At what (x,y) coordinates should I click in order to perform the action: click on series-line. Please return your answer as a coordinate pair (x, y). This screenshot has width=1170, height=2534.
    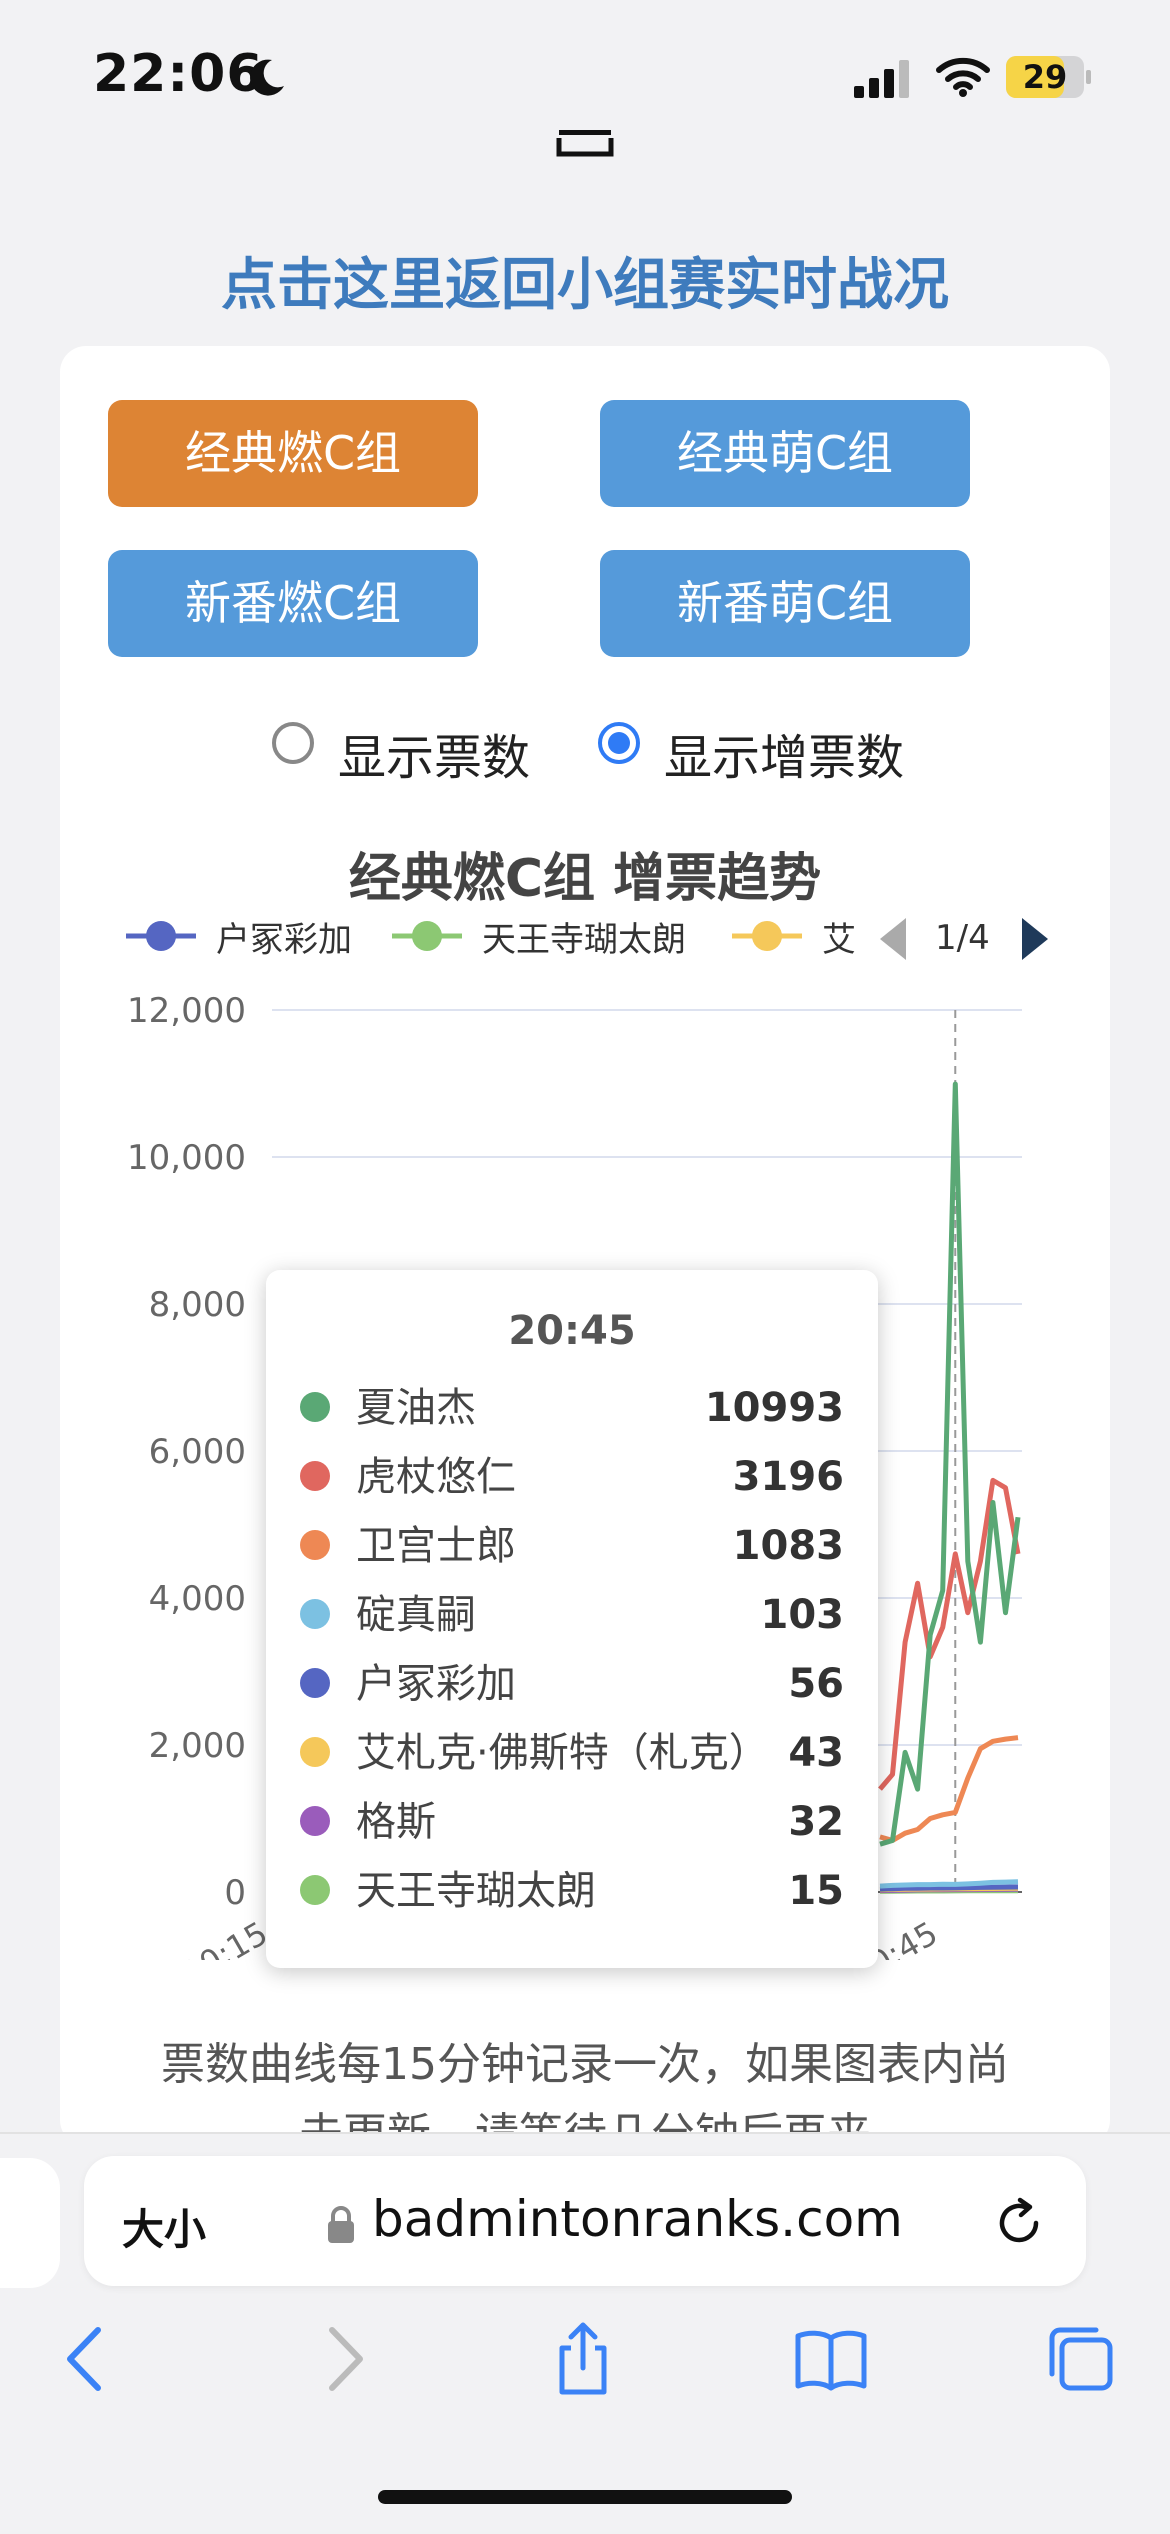
    Looking at the image, I should click on (950, 1464).